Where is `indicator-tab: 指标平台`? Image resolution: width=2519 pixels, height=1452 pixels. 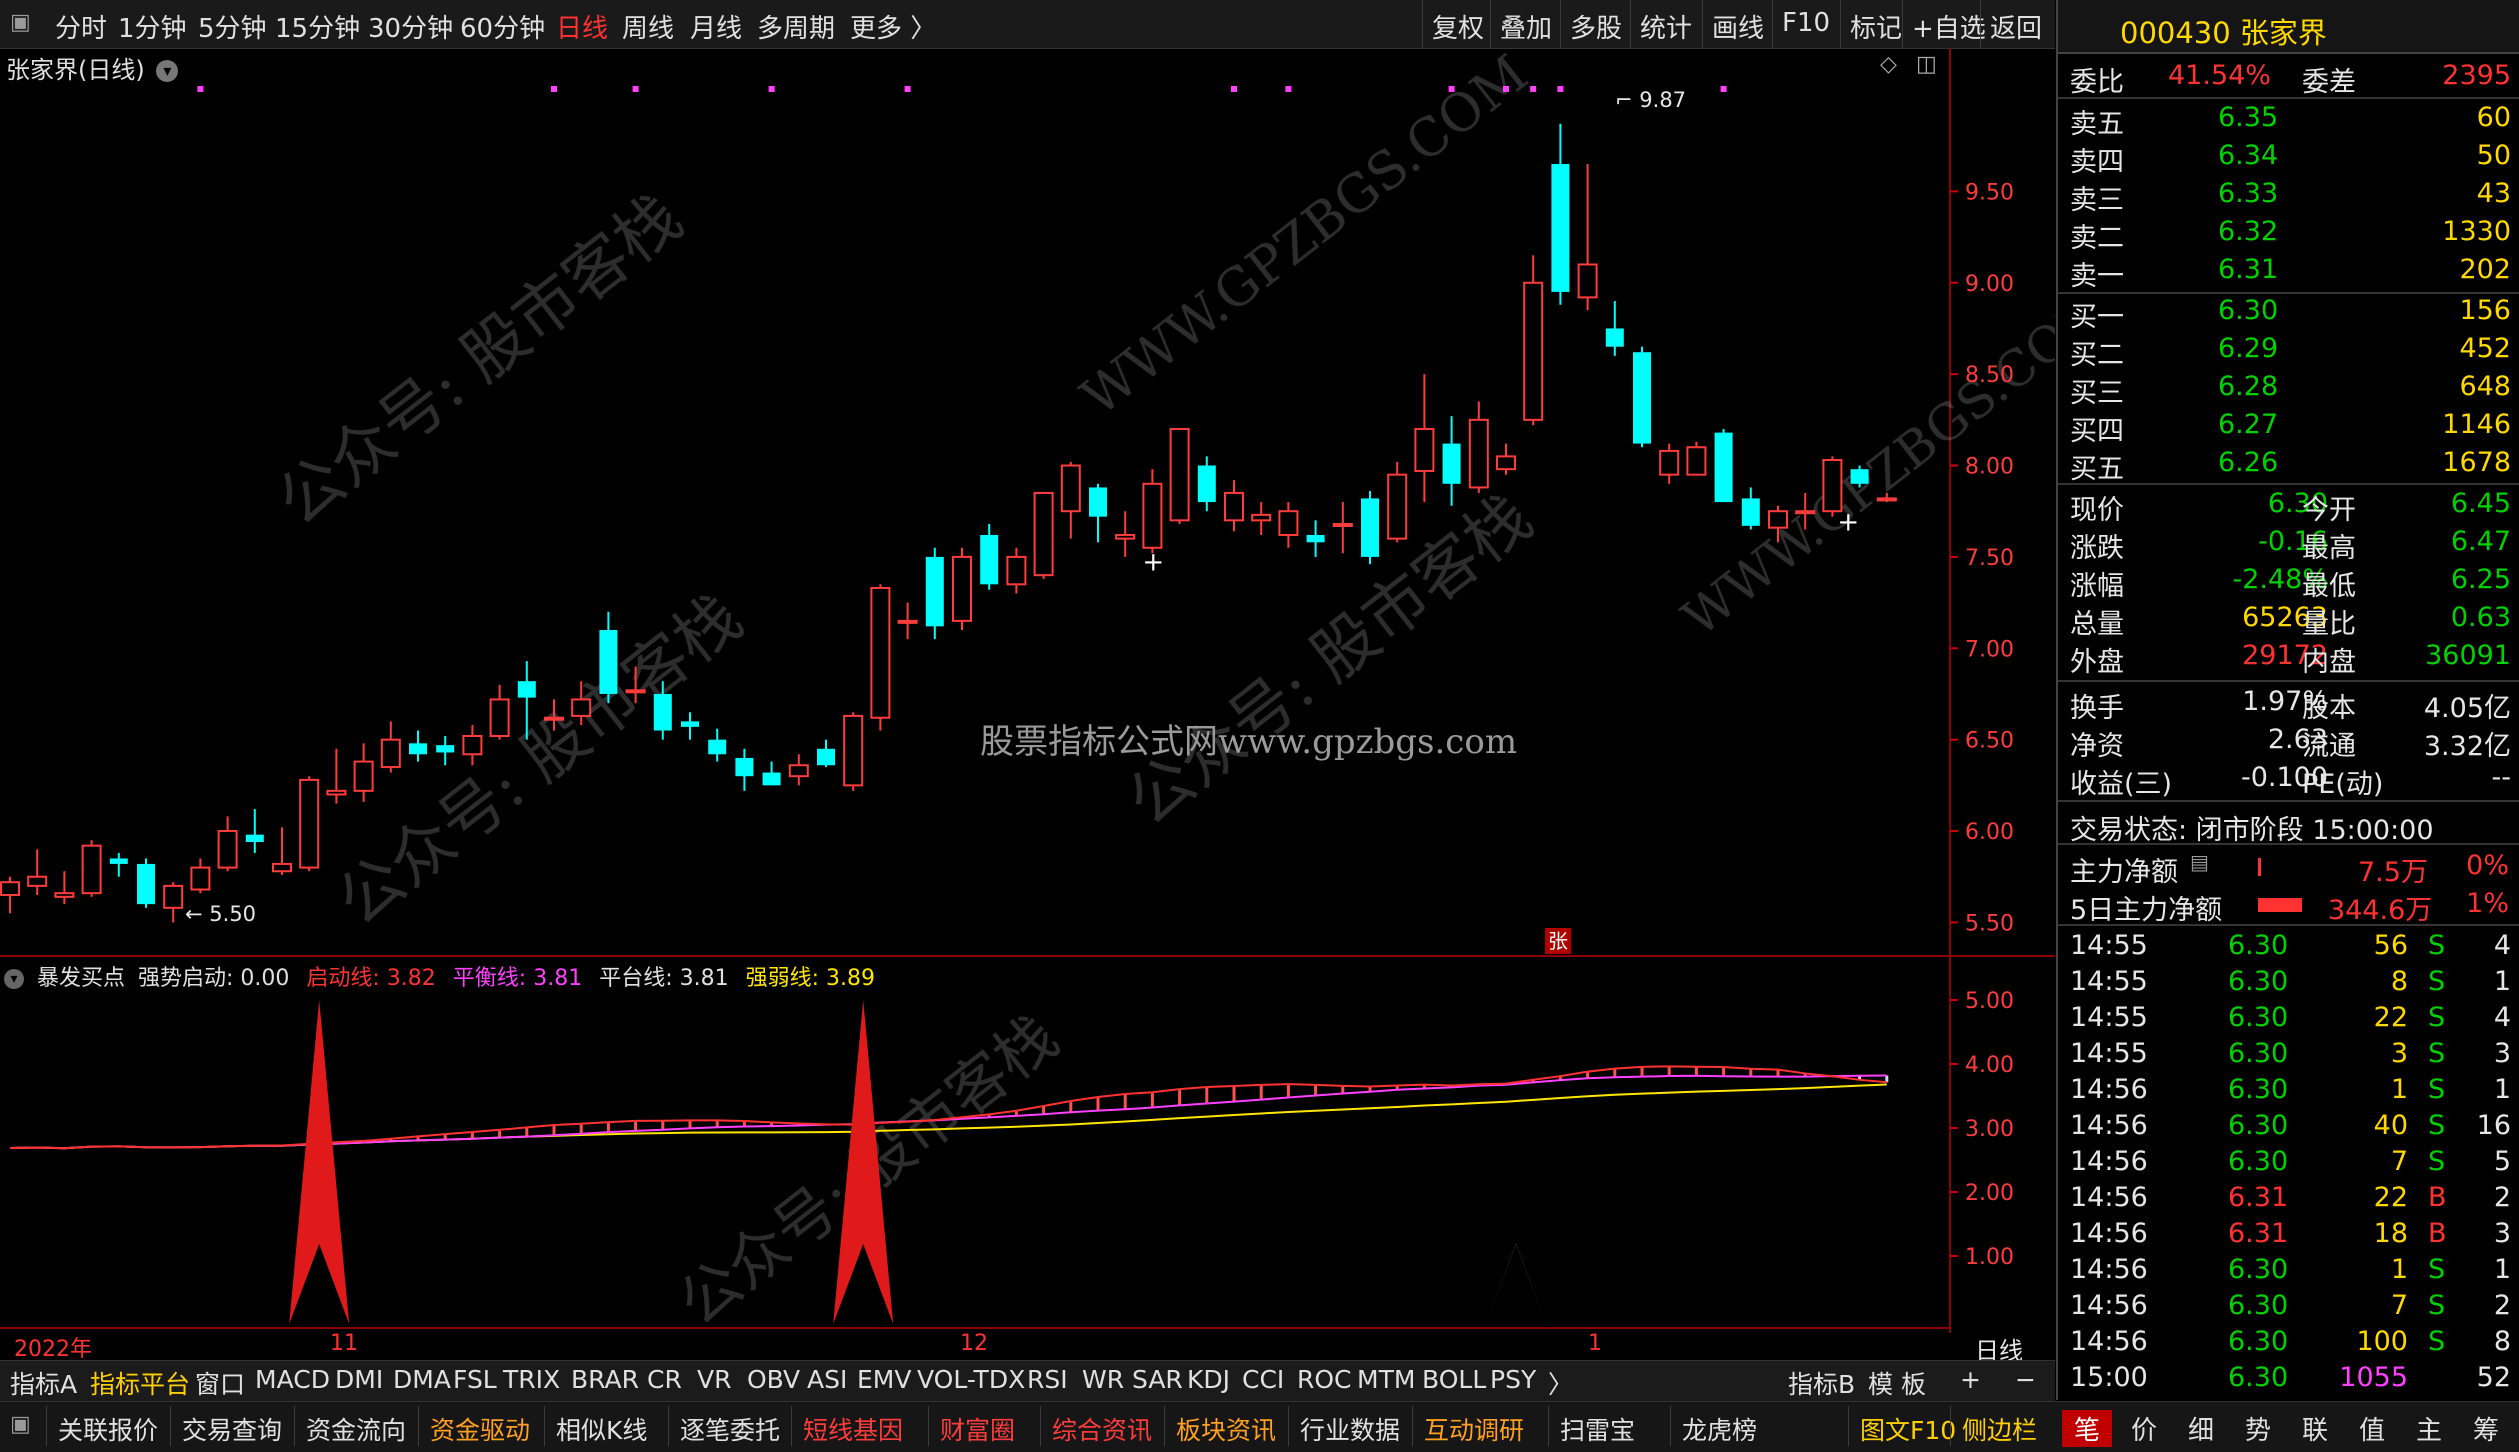
indicator-tab: 指标平台 is located at coordinates (140, 1383).